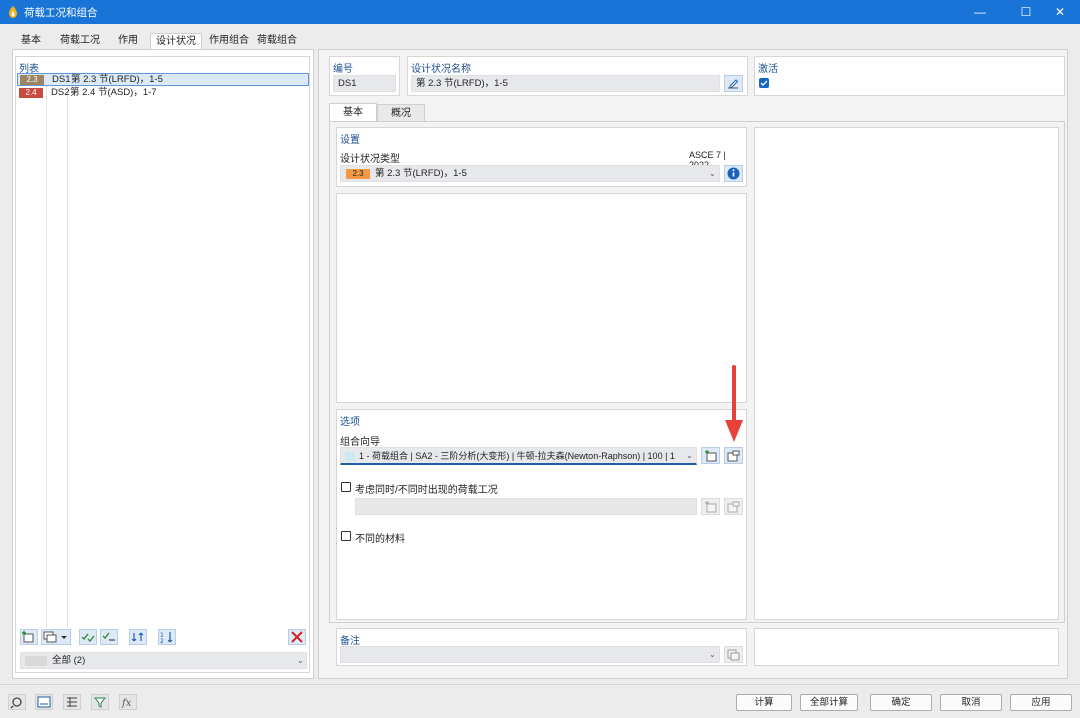  Describe the element at coordinates (350, 456) in the screenshot. I see `wizard-swatch` at that location.